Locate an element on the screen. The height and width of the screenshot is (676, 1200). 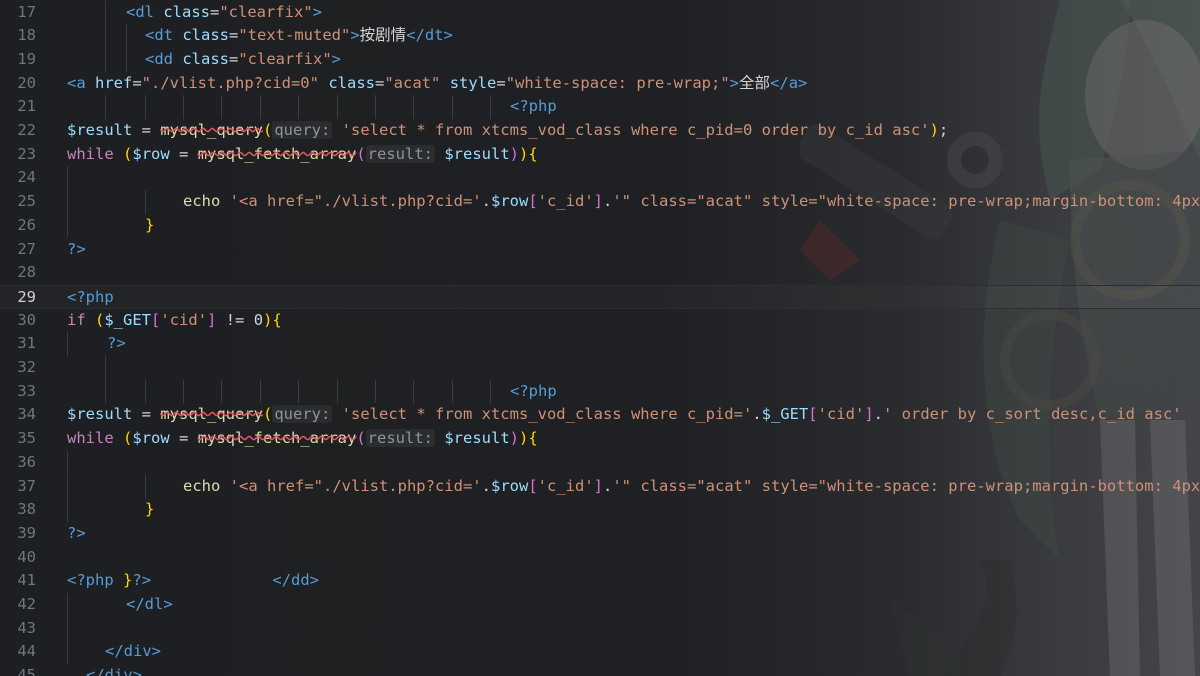
code-token: </div> is located at coordinates (133, 651).